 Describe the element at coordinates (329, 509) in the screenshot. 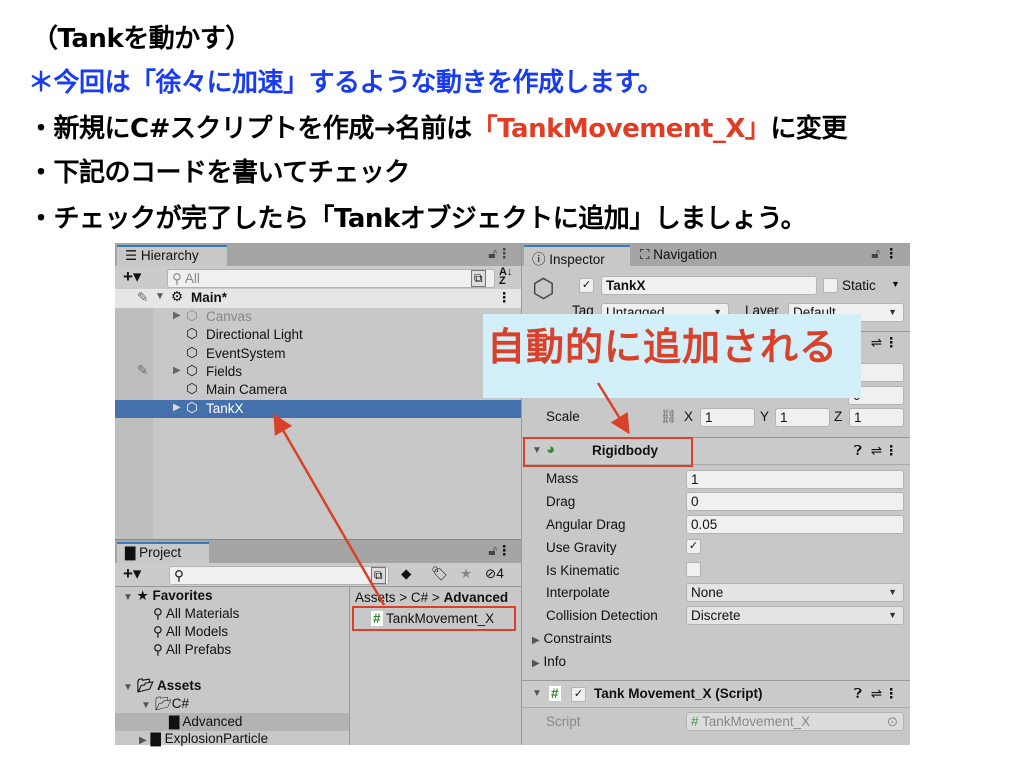

I see `drag-to-tankx-arrow` at that location.